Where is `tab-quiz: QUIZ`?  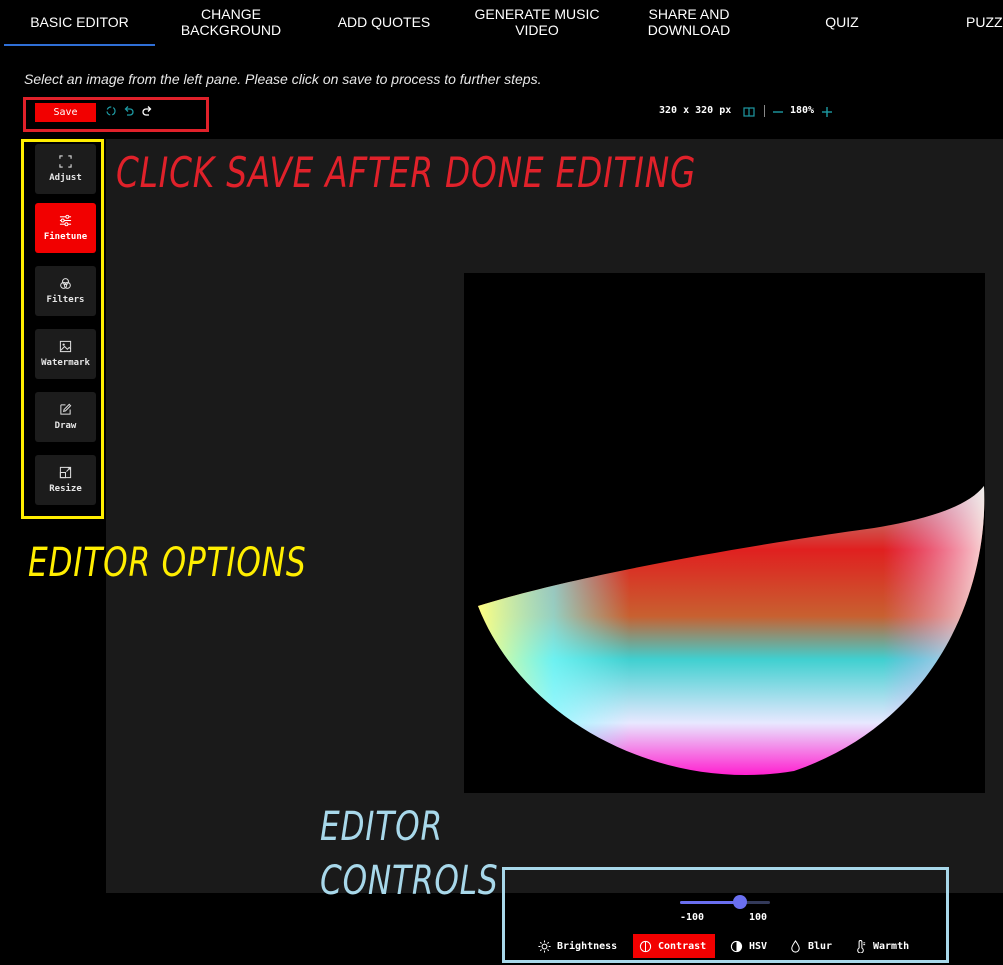
tab-quiz: QUIZ is located at coordinates (842, 22).